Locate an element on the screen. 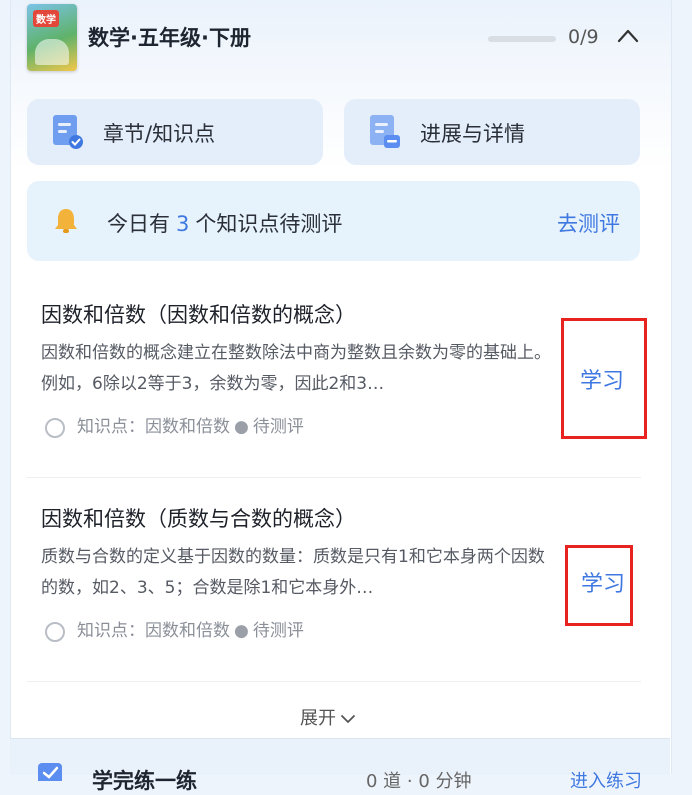 The width and height of the screenshot is (692, 795). assessment-reminder: 今日有 3 个知识点待测评 去测评 is located at coordinates (333, 221).